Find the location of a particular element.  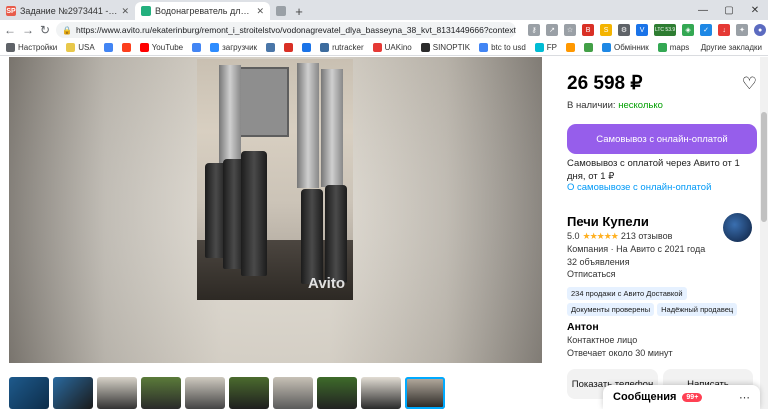

bookmark-item: FP is located at coordinates (546, 47).